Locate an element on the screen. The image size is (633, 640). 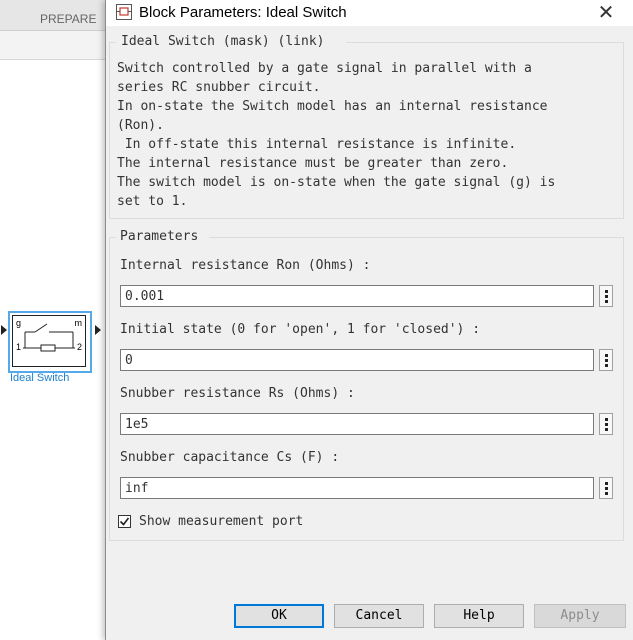
description-line: set to 1. is located at coordinates (152, 201).